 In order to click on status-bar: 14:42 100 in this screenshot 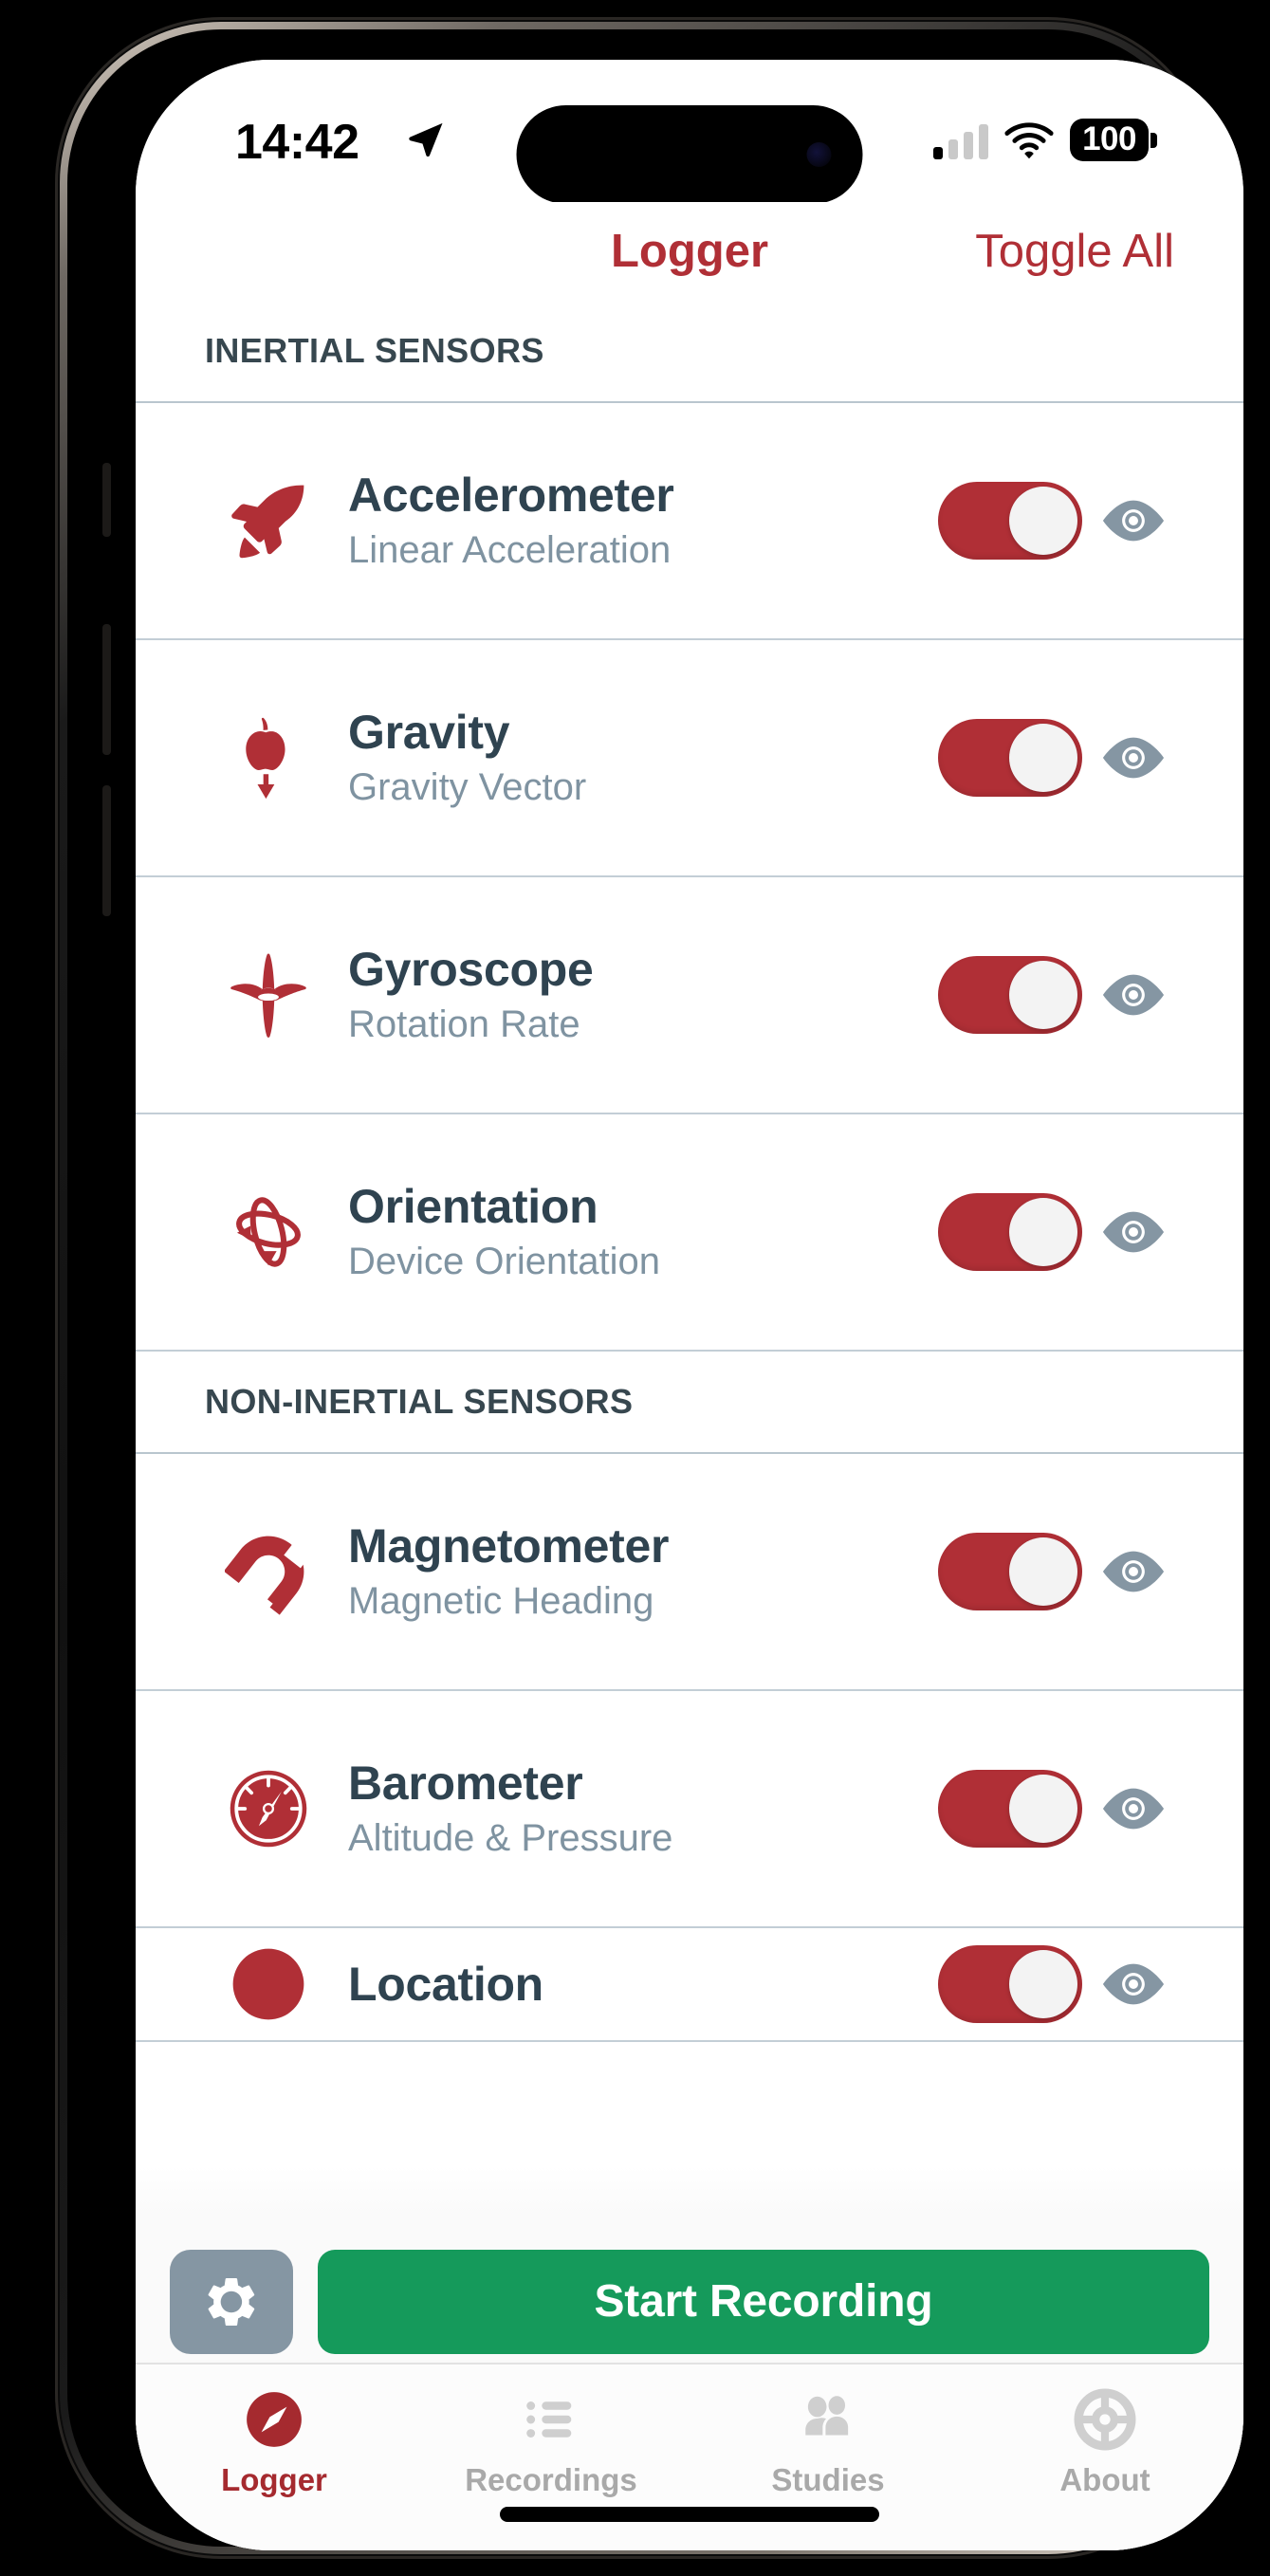, I will do `click(689, 132)`.